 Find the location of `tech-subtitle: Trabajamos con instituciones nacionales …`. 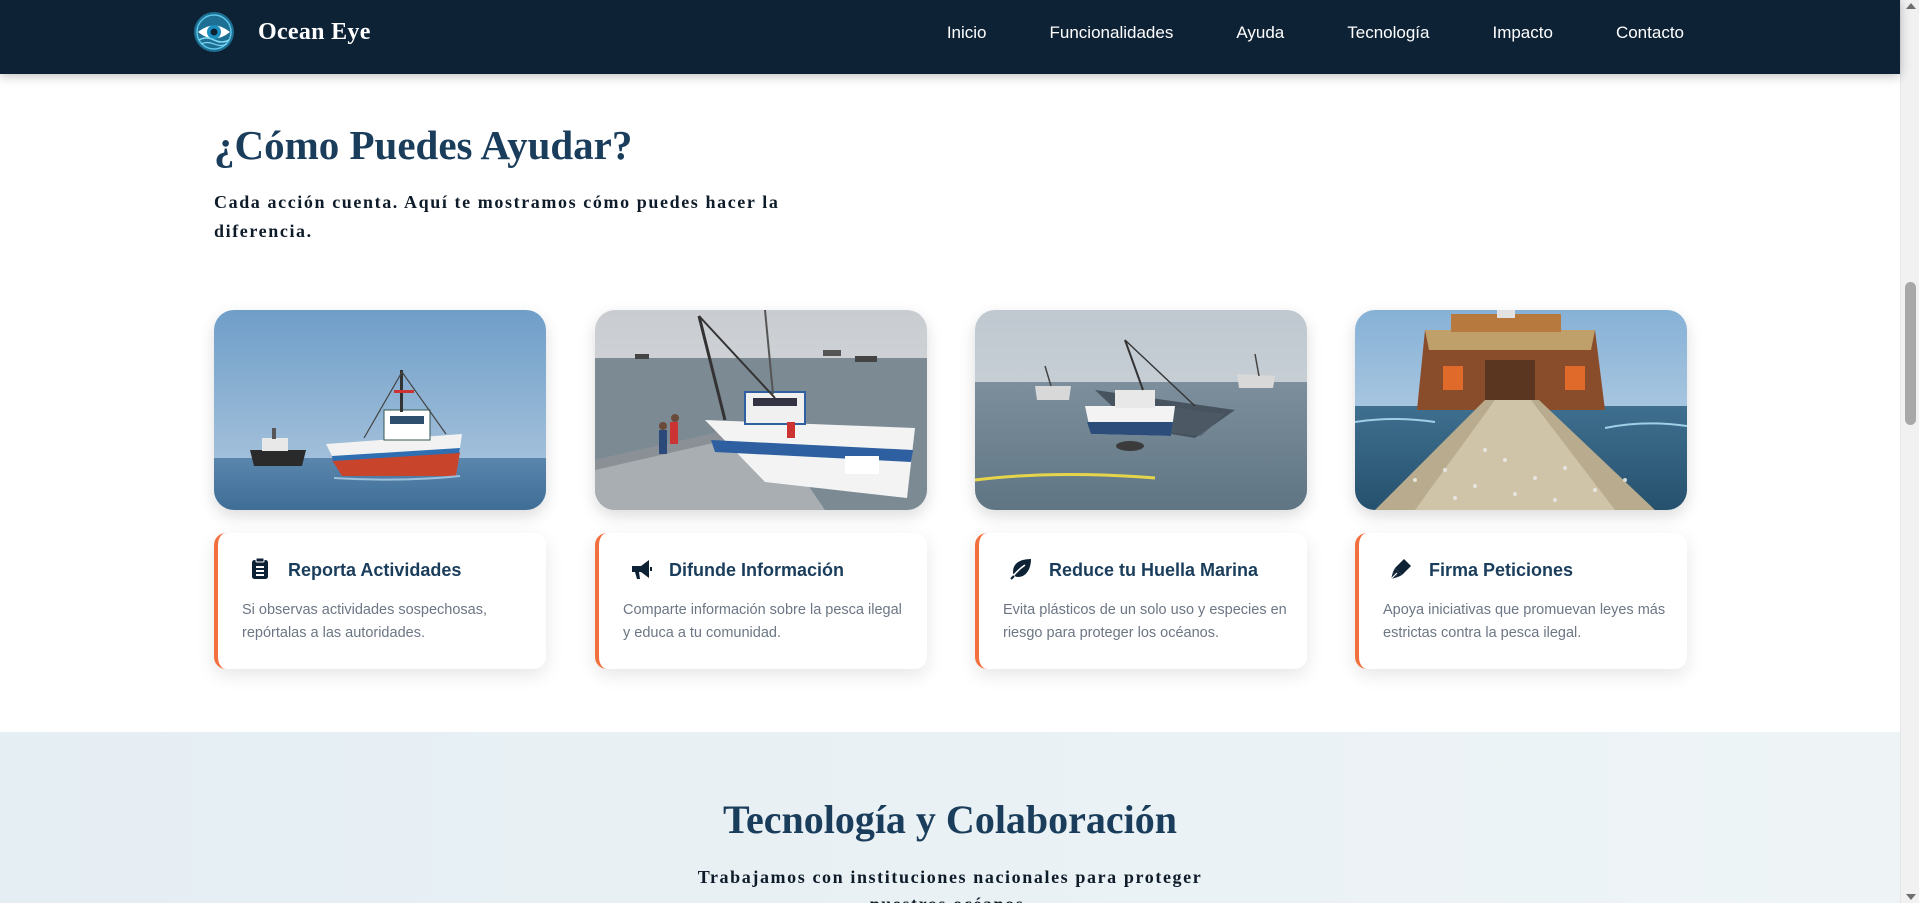

tech-subtitle: Trabajamos con instituciones nacionales … is located at coordinates (950, 885).